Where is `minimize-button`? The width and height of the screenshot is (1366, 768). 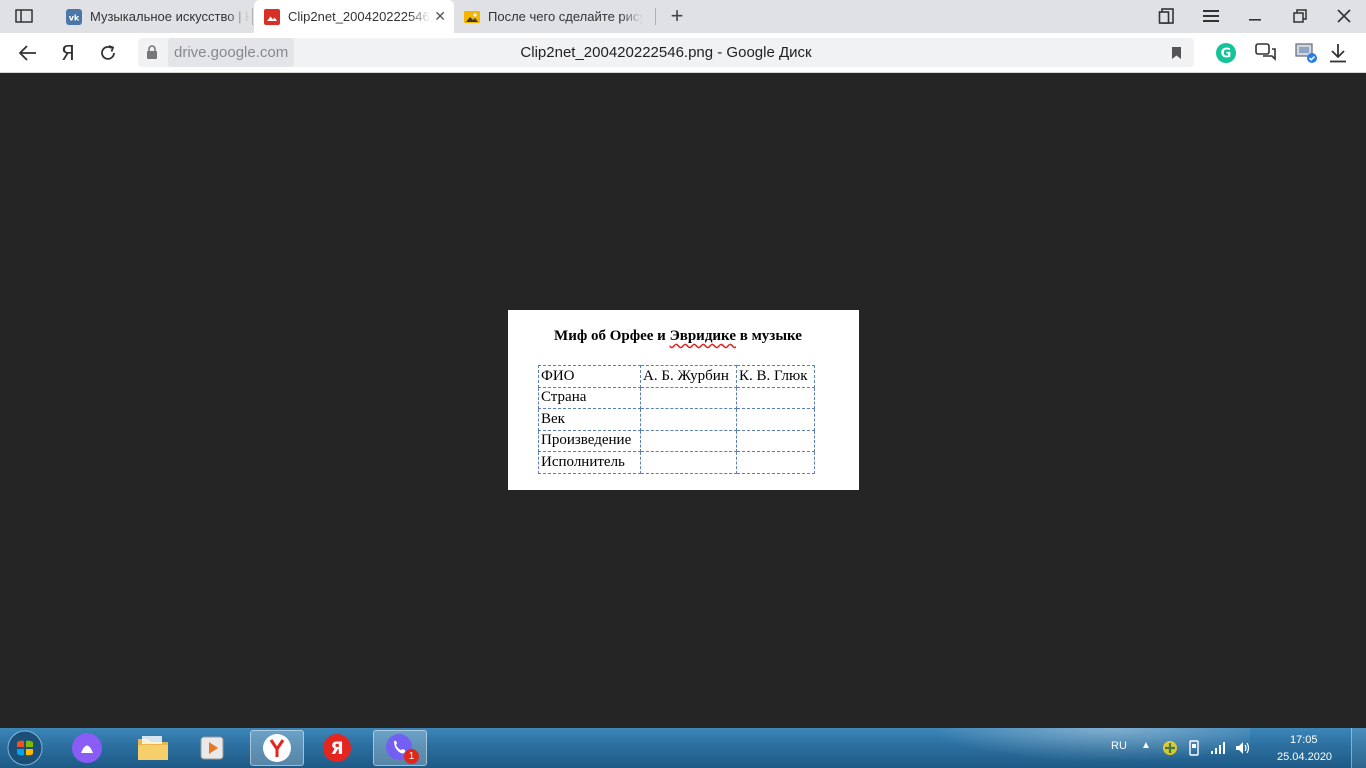
minimize-button is located at coordinates (1255, 16).